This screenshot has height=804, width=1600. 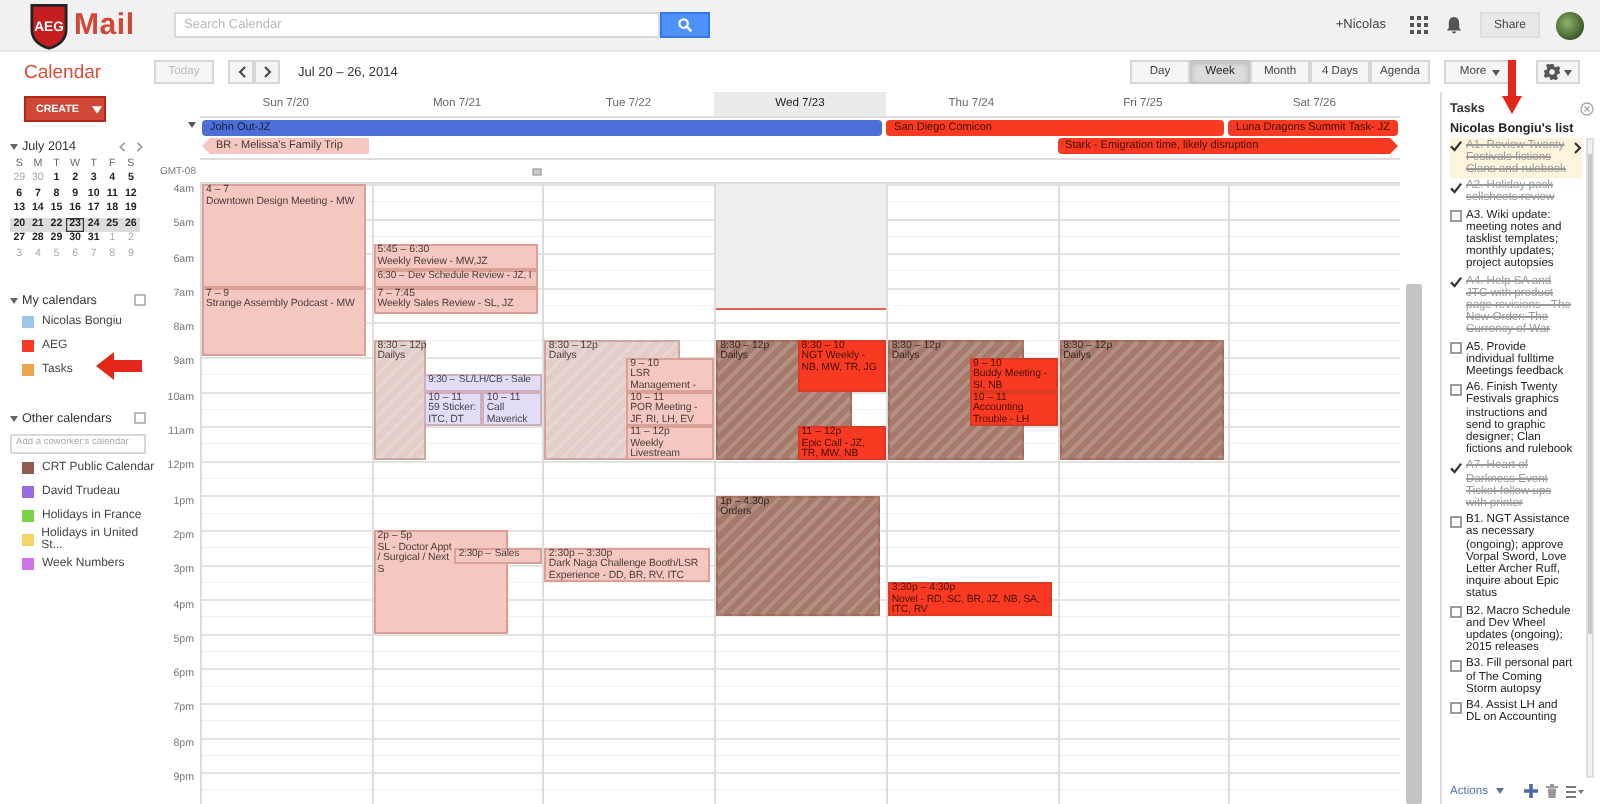 What do you see at coordinates (1552, 72) in the screenshot?
I see `settings-icon` at bounding box center [1552, 72].